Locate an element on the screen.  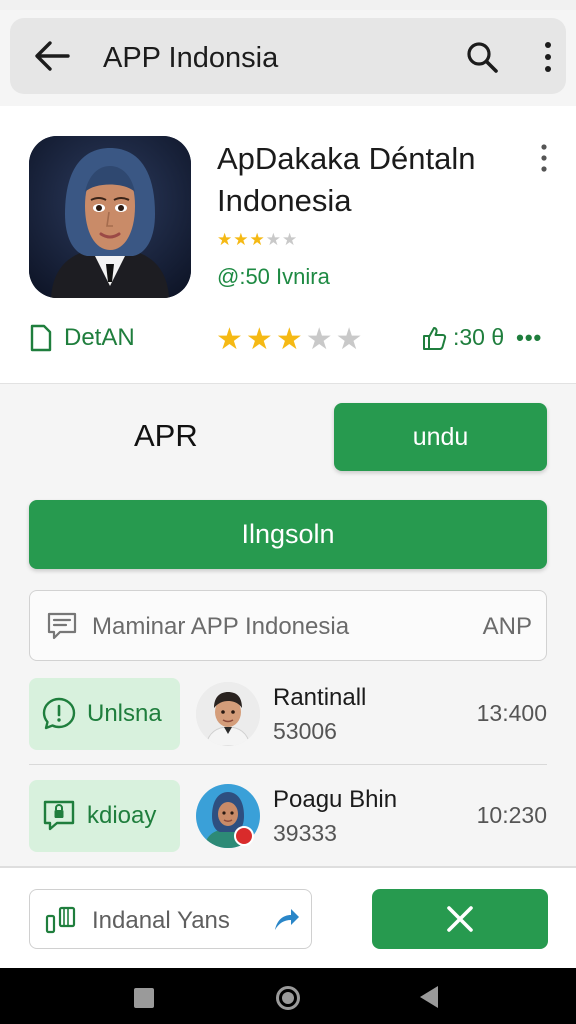
install-button: Ilngsoln is located at coordinates (288, 534).